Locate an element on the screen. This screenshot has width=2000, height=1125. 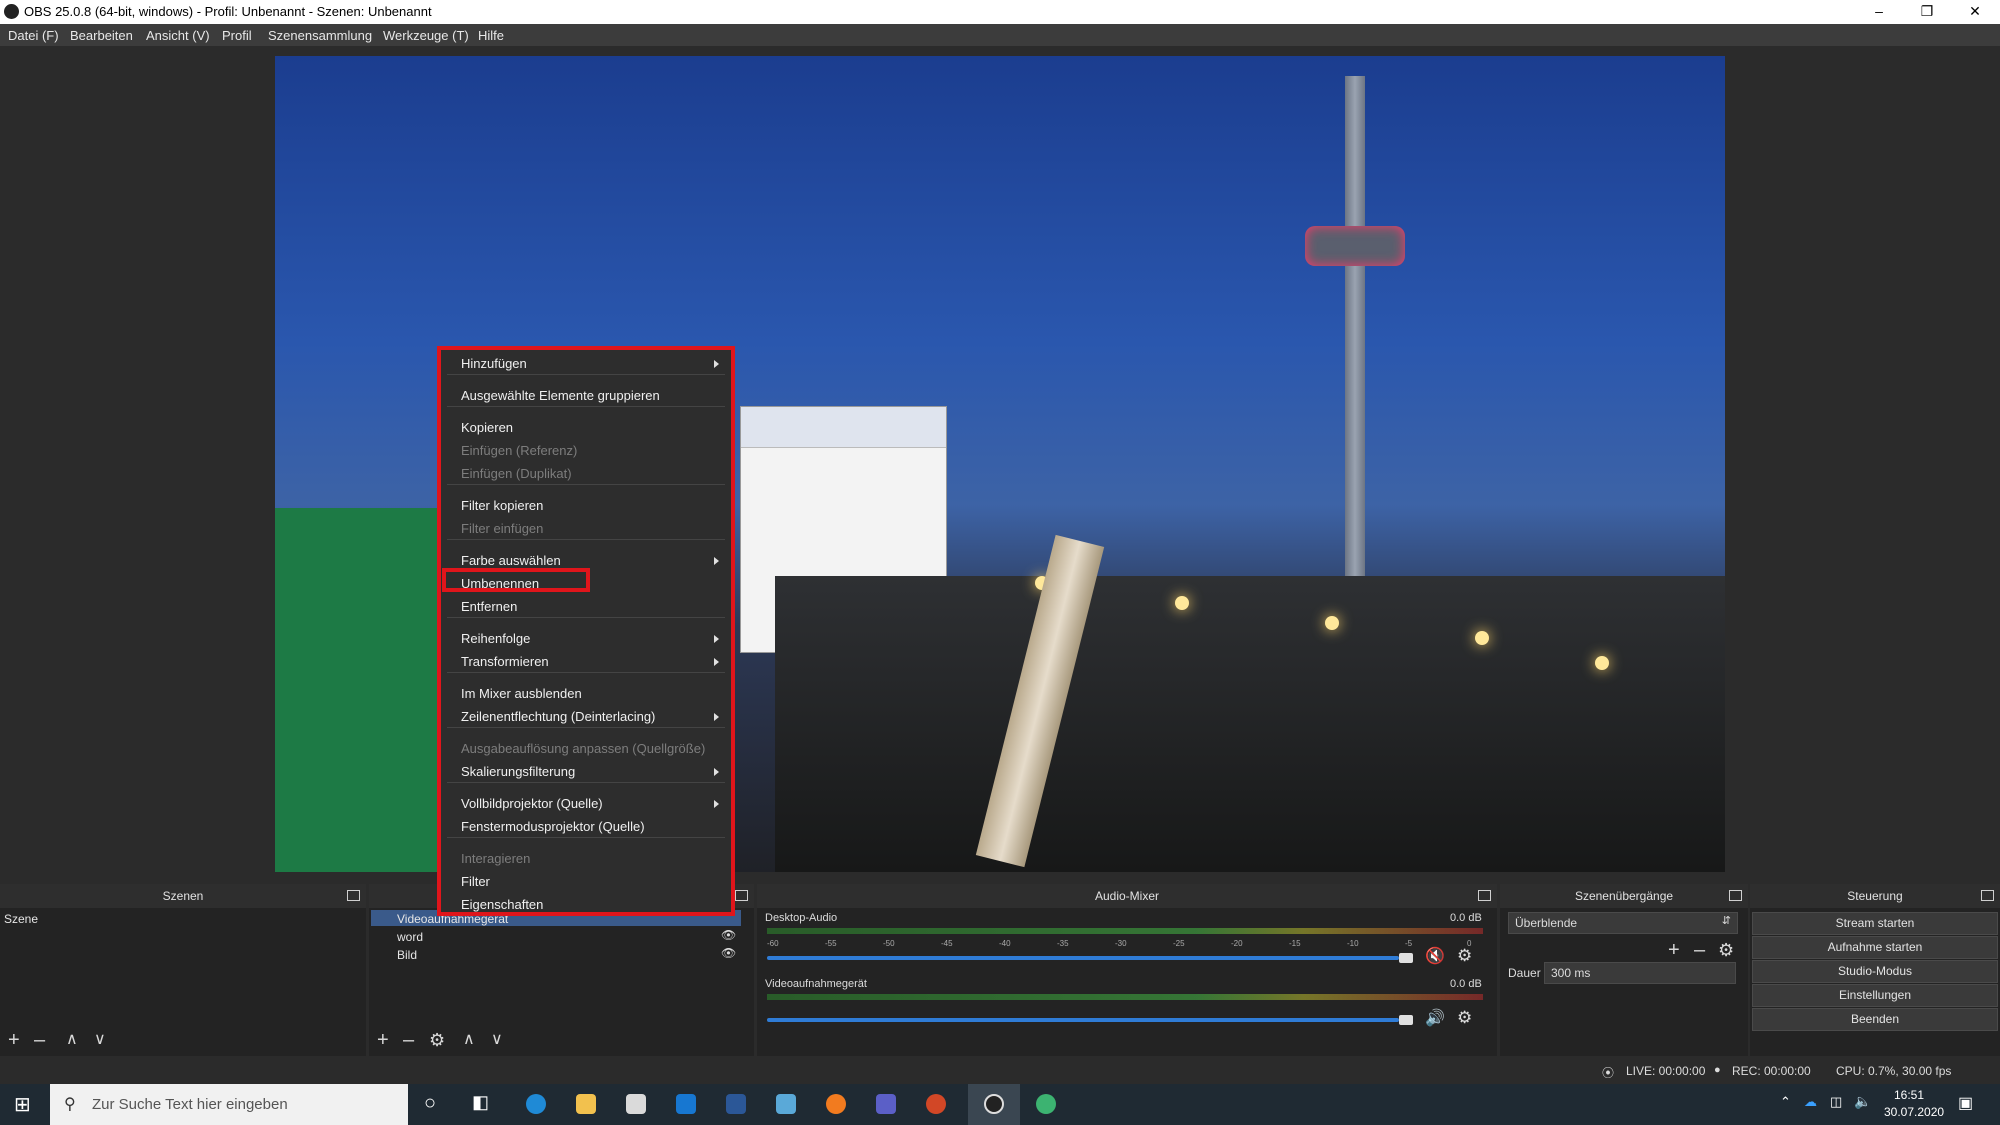
scale-tick: -5 is located at coordinates (1409, 943).